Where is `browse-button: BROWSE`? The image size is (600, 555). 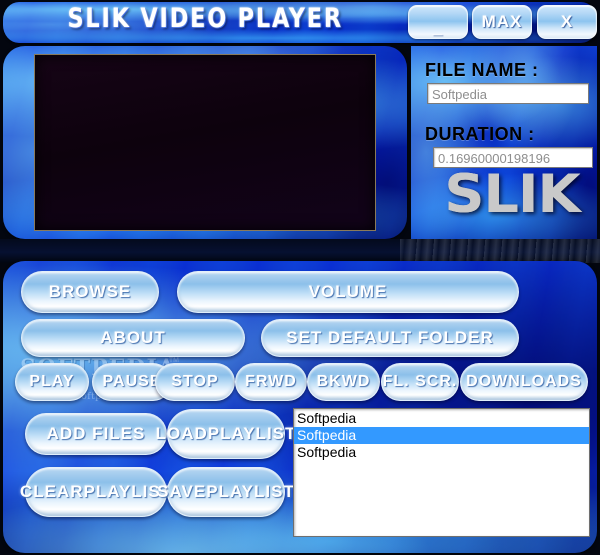 browse-button: BROWSE is located at coordinates (90, 292).